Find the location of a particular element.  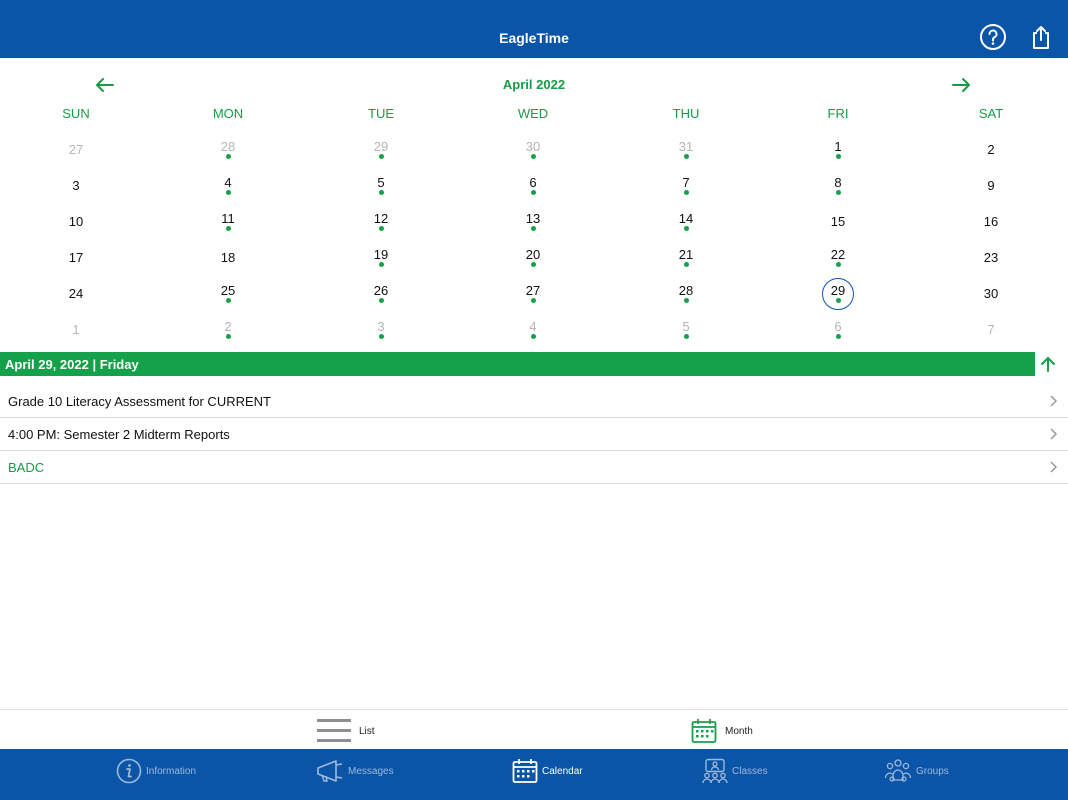

weekday-label: THU is located at coordinates (686, 113).